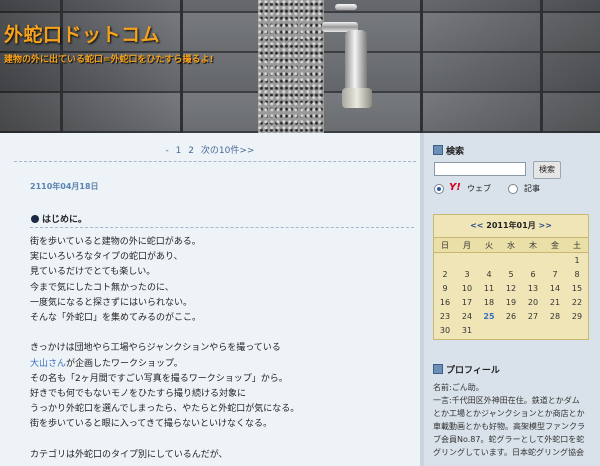  Describe the element at coordinates (547, 170) in the screenshot. I see `search-button: 検索` at that location.